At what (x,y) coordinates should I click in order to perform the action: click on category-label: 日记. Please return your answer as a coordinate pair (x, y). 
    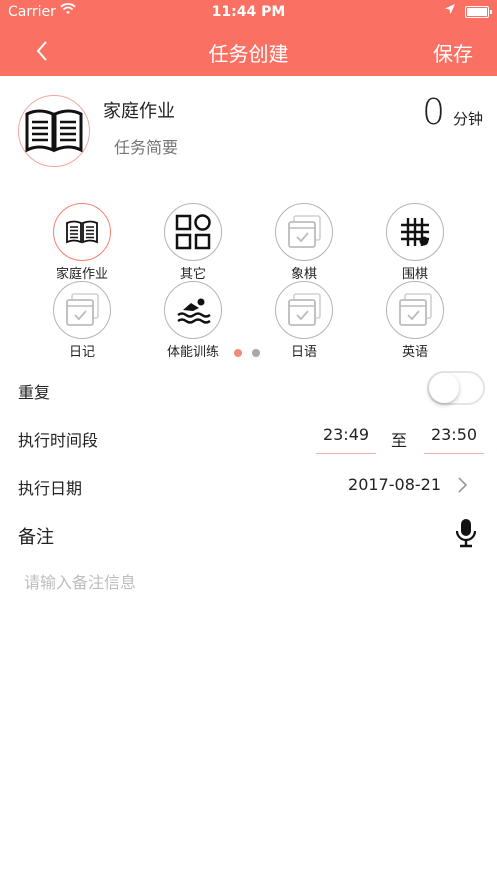
    Looking at the image, I should click on (81, 352).